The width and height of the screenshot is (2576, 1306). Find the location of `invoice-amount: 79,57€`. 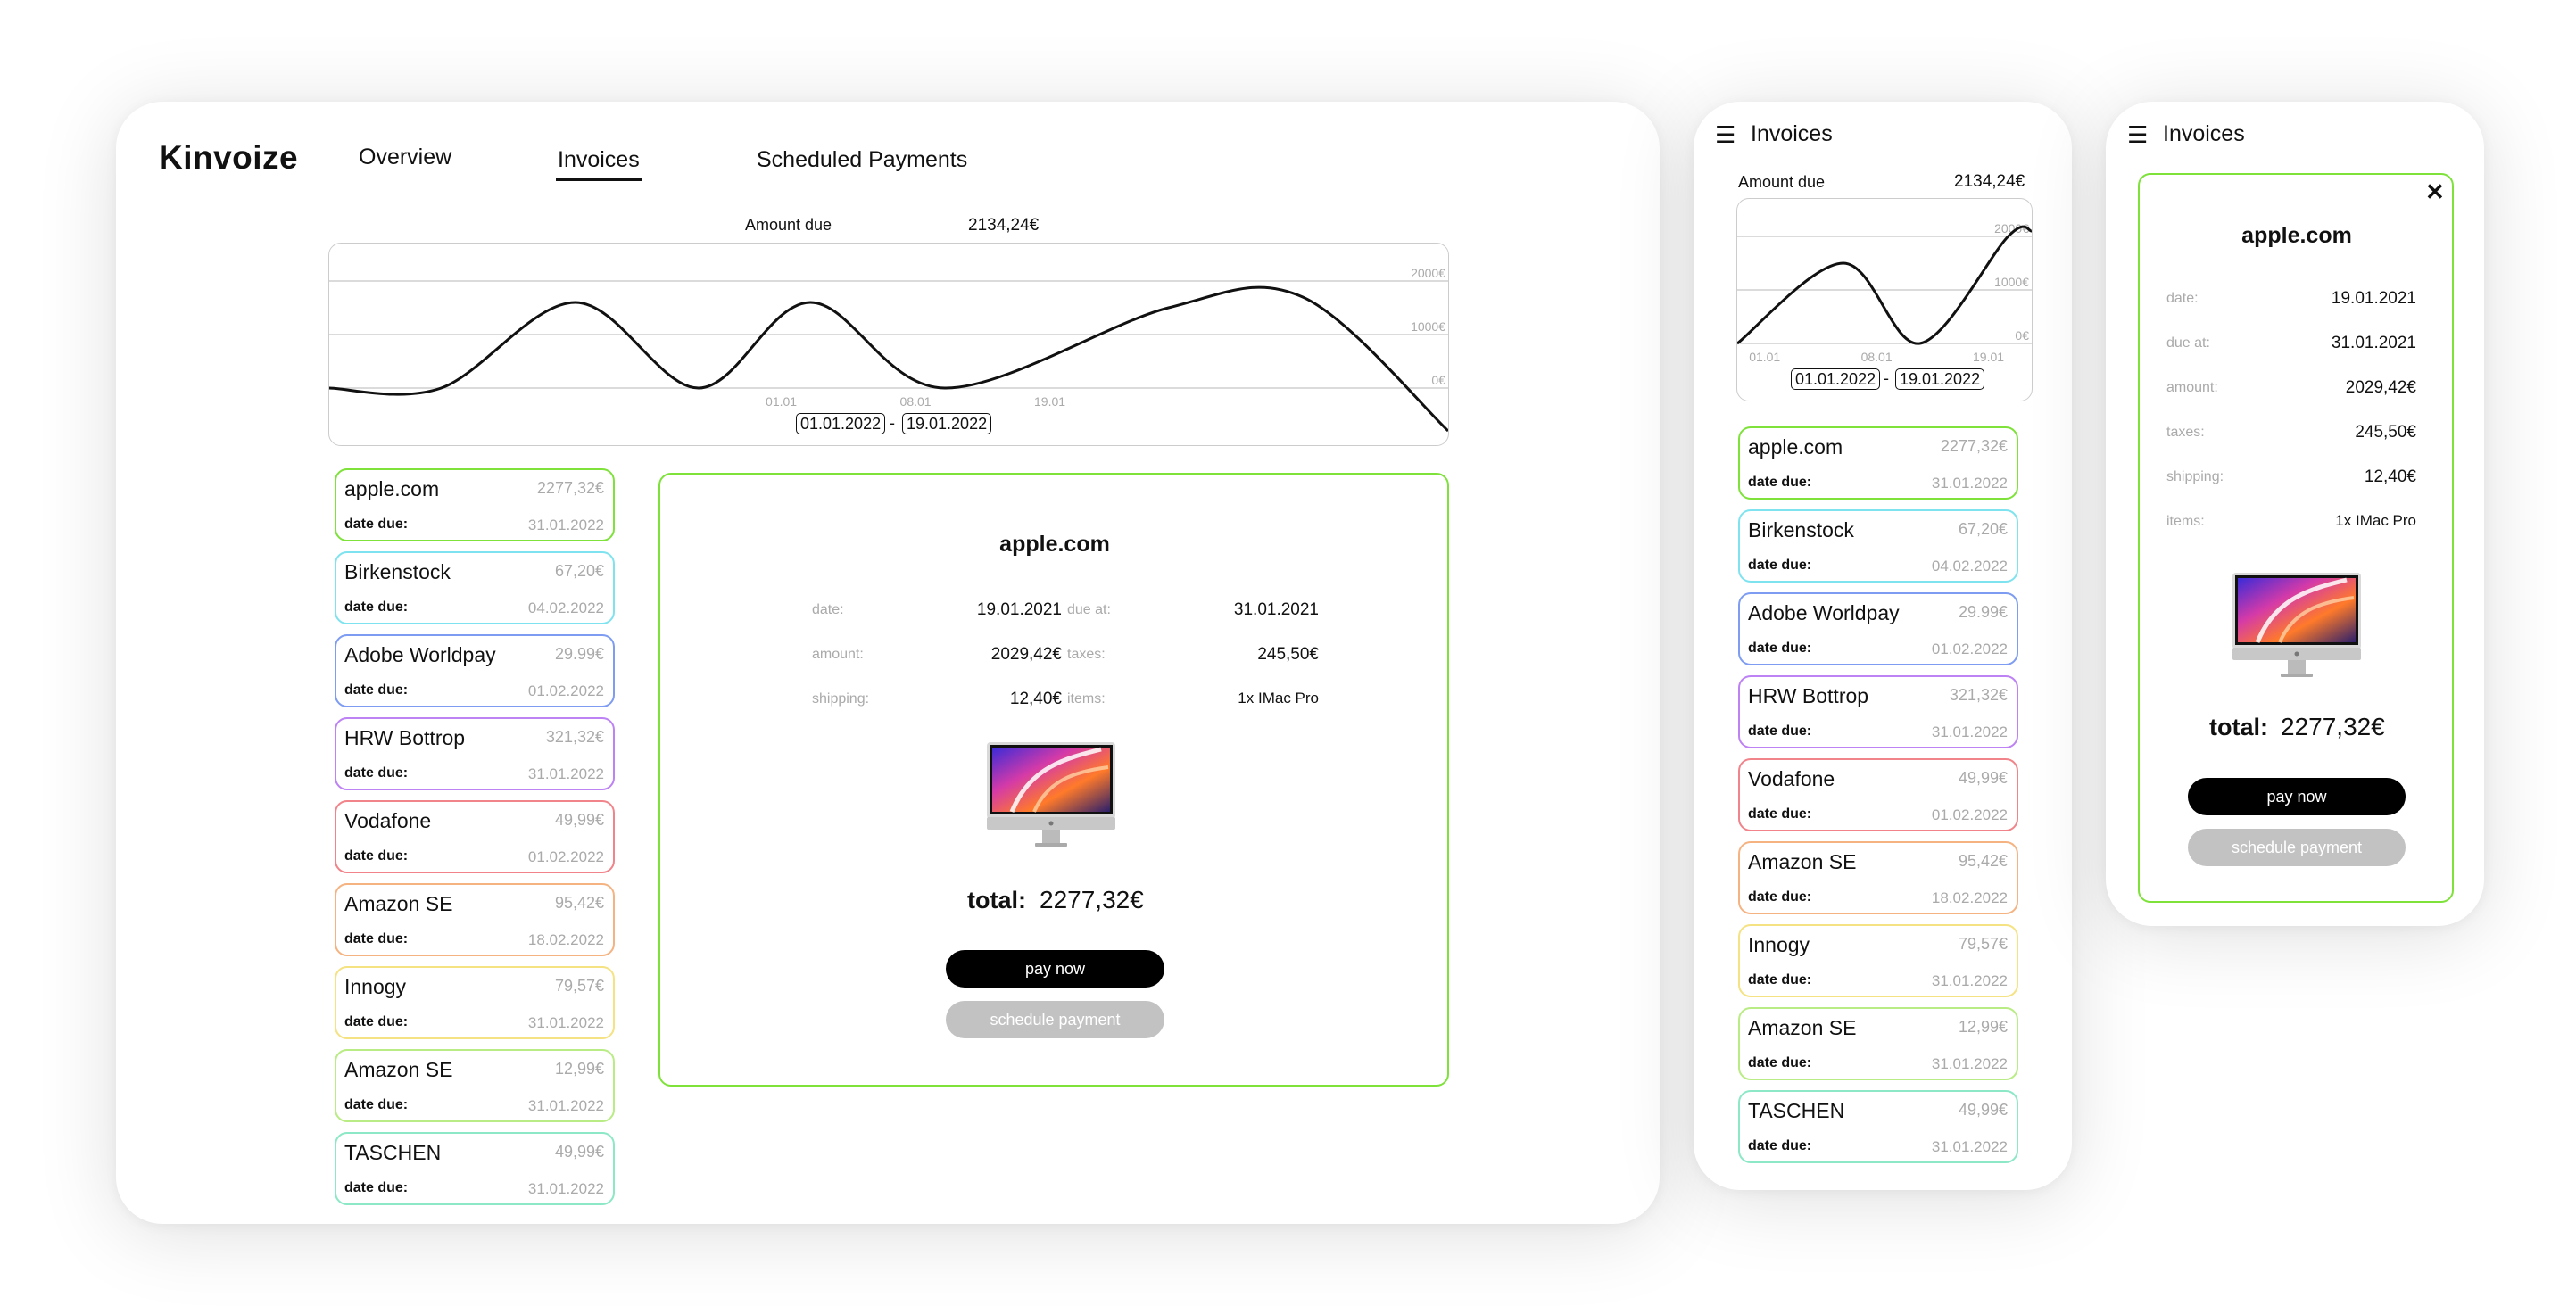

invoice-amount: 79,57€ is located at coordinates (1983, 944).